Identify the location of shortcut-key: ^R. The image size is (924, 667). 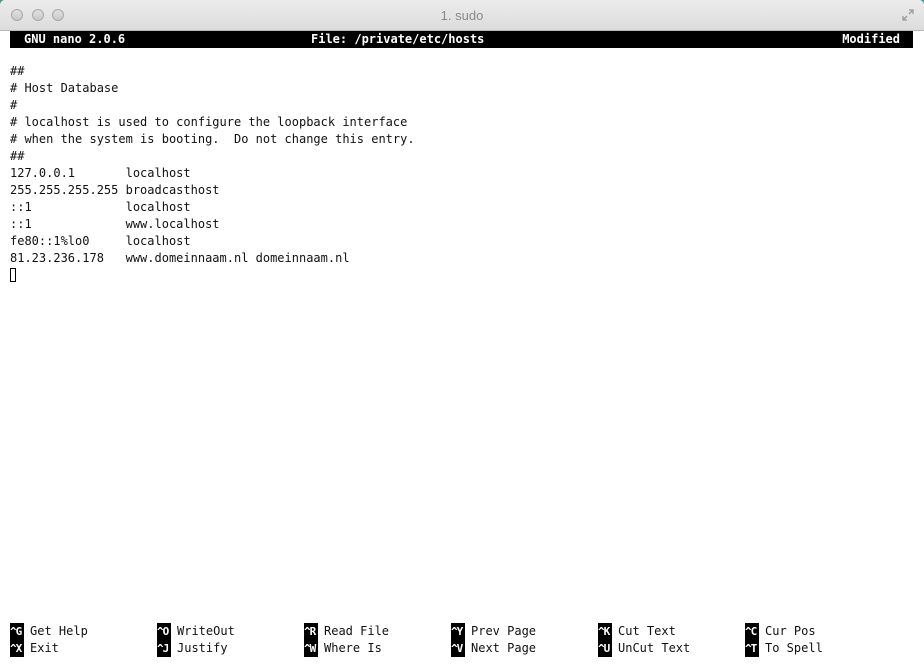
(311, 631).